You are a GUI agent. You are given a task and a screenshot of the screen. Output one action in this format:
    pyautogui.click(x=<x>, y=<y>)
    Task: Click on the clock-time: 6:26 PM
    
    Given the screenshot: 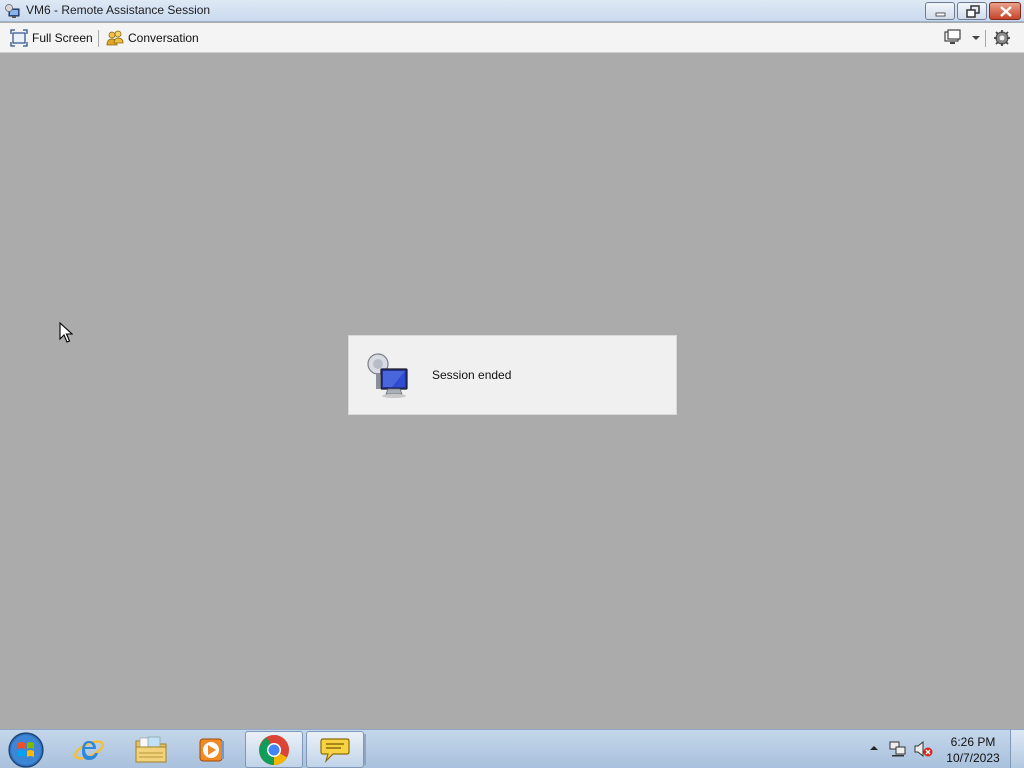 What is the action you would take?
    pyautogui.click(x=973, y=742)
    